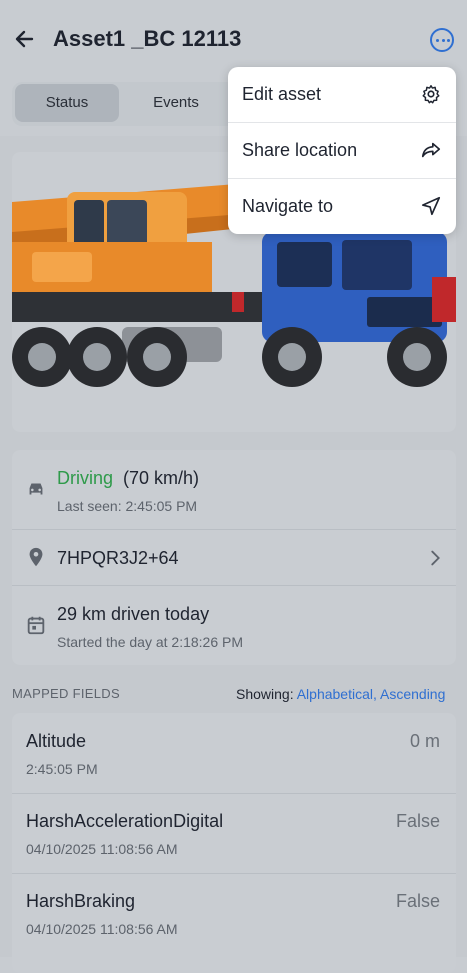 Image resolution: width=467 pixels, height=973 pixels. I want to click on gear-icon, so click(431, 94).